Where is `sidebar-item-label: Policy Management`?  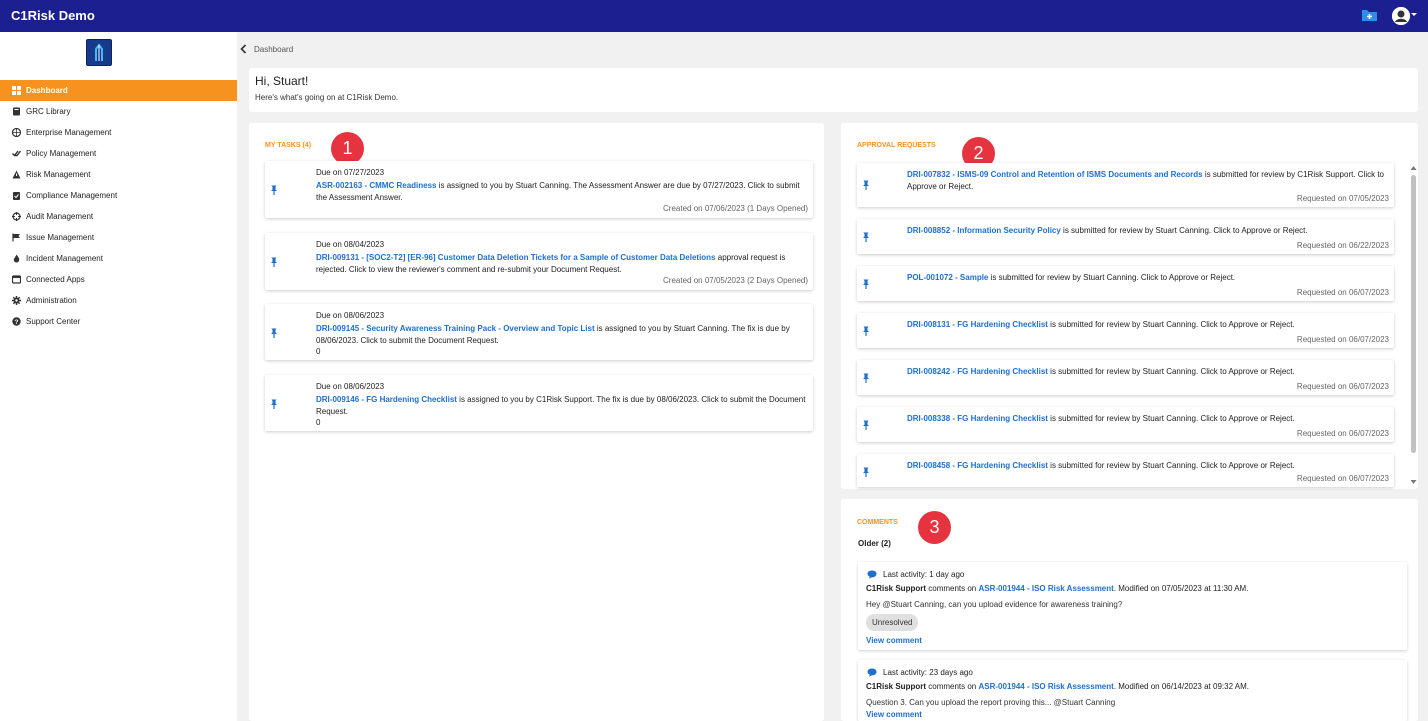
sidebar-item-label: Policy Management is located at coordinates (61, 153).